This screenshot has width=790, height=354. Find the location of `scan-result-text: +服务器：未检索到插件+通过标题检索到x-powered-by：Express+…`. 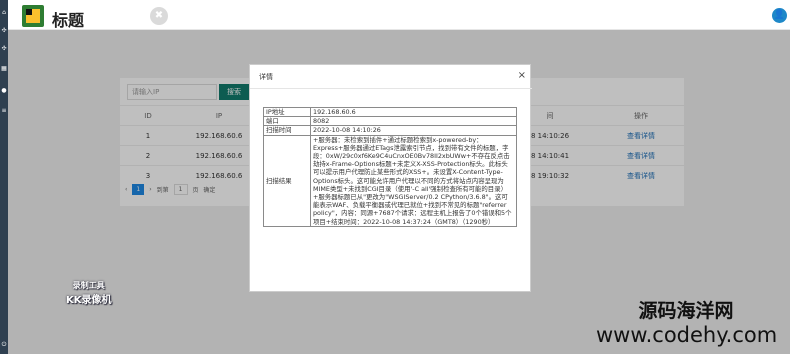

scan-result-text: +服务器：未检索到插件+通过标题检索到x-powered-by：Express+… is located at coordinates (413, 180).